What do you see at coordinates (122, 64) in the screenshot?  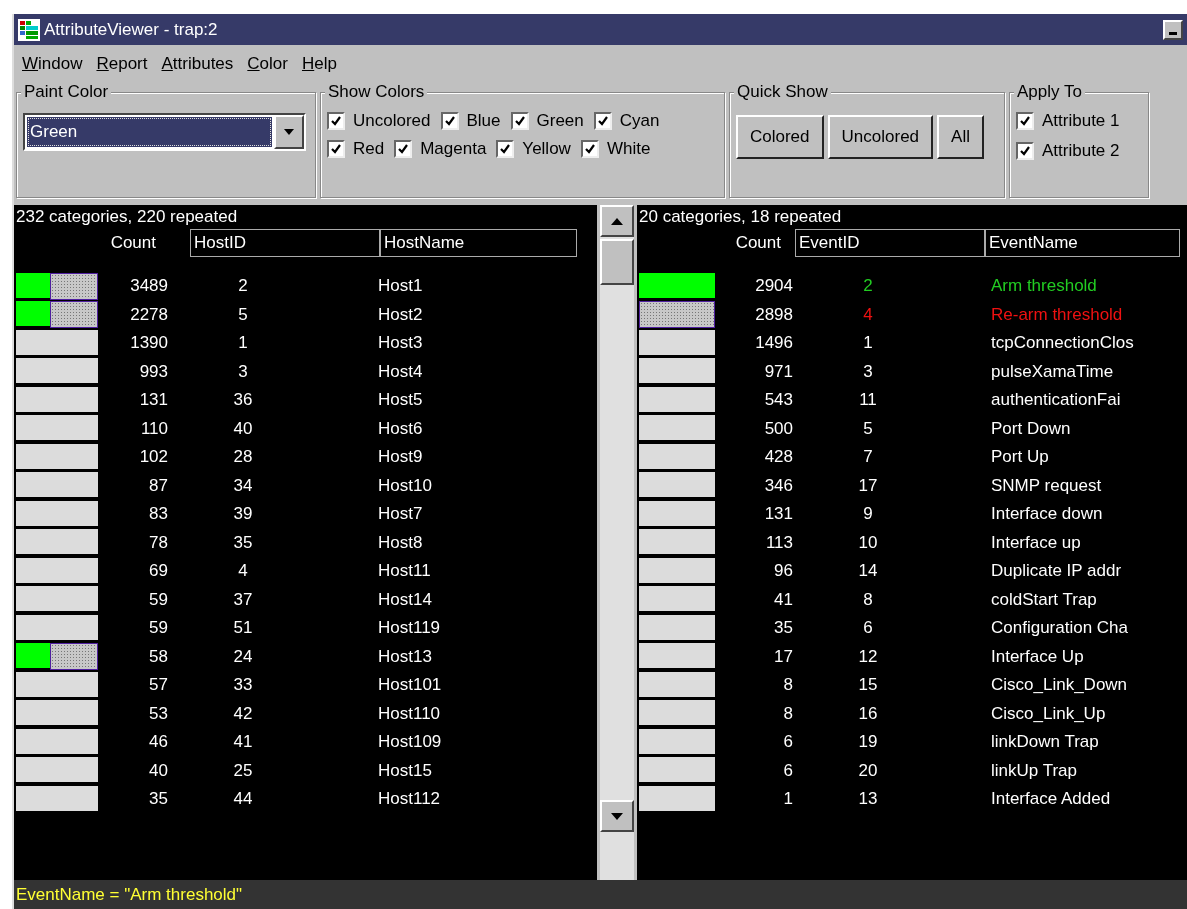 I see `menu-item: Report` at bounding box center [122, 64].